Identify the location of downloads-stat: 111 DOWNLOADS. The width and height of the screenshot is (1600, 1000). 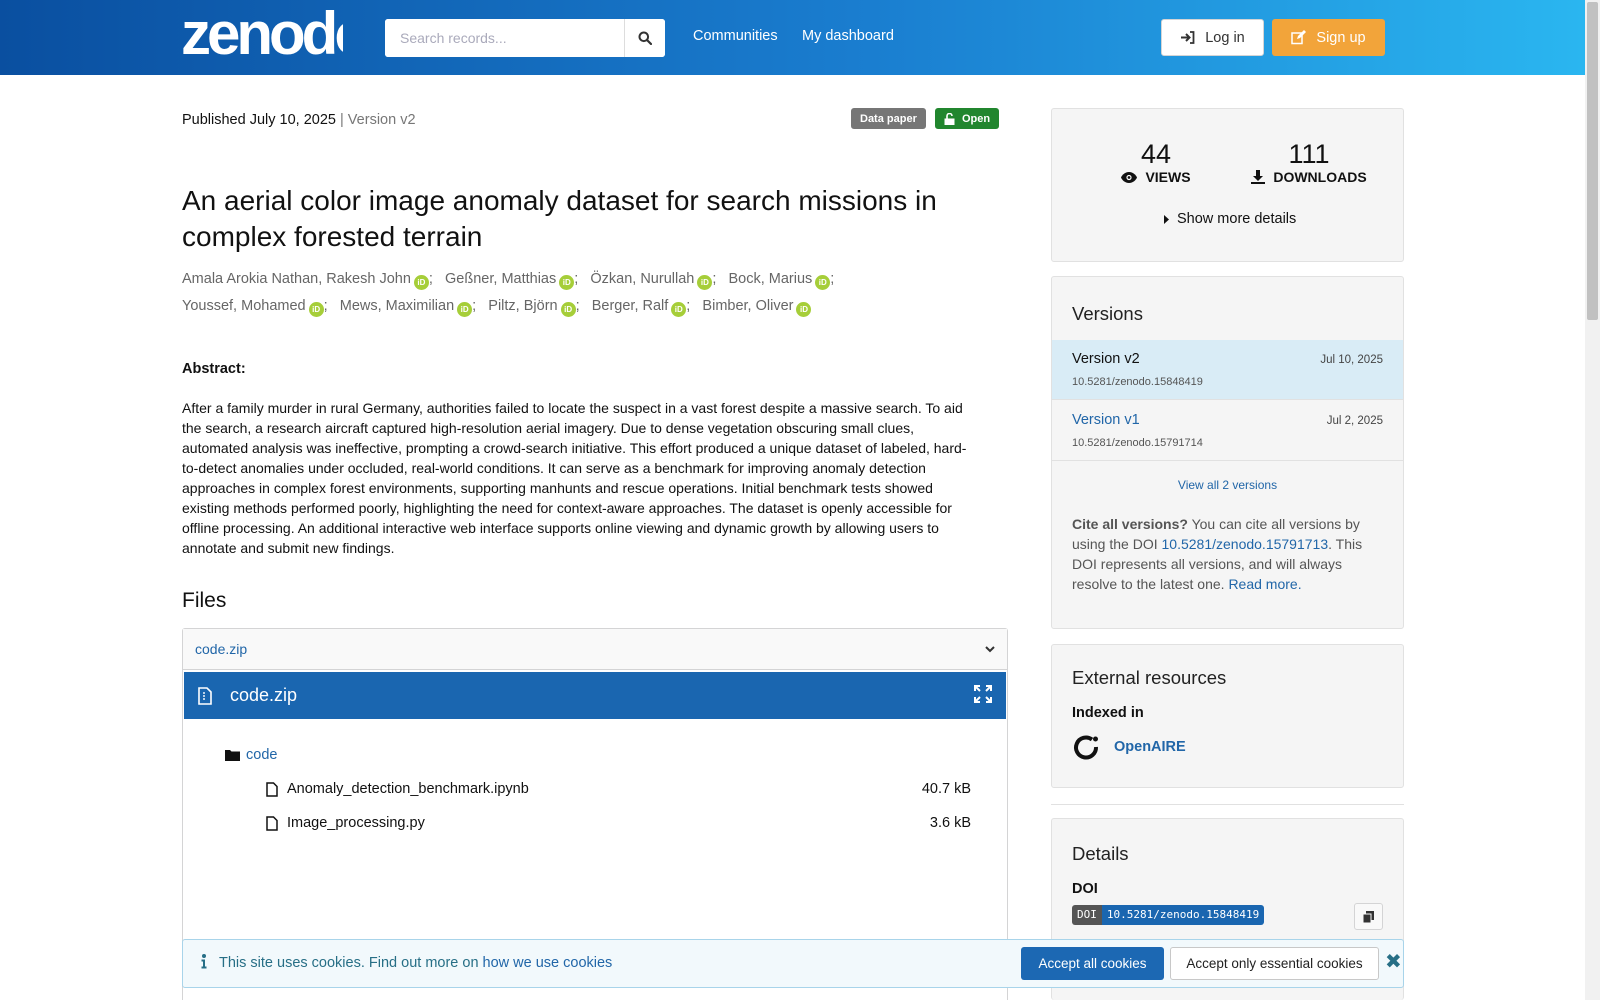
(1309, 162).